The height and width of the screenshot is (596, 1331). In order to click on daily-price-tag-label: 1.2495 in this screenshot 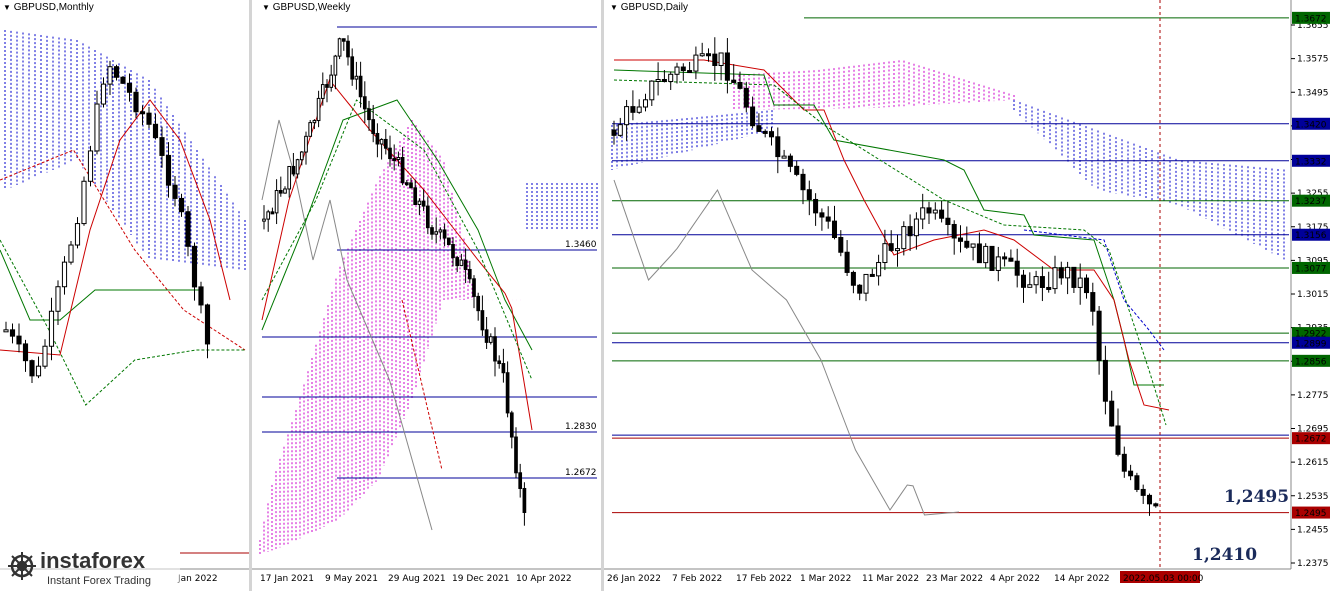, I will do `click(1311, 514)`.